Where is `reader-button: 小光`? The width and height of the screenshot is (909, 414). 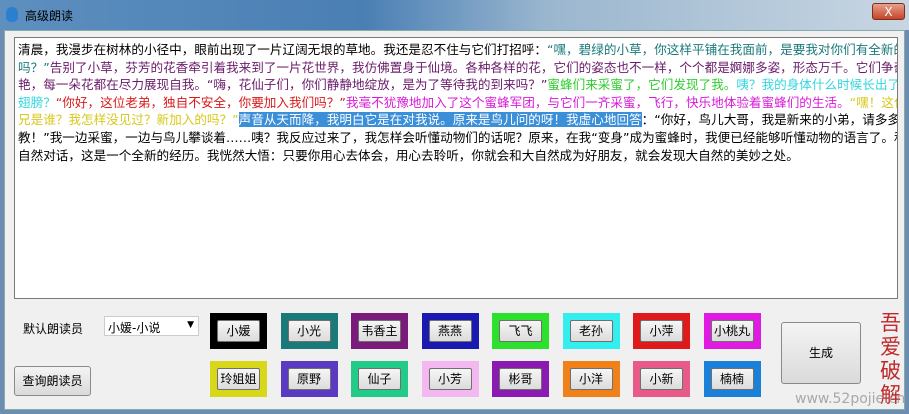 reader-button: 小光 is located at coordinates (309, 331).